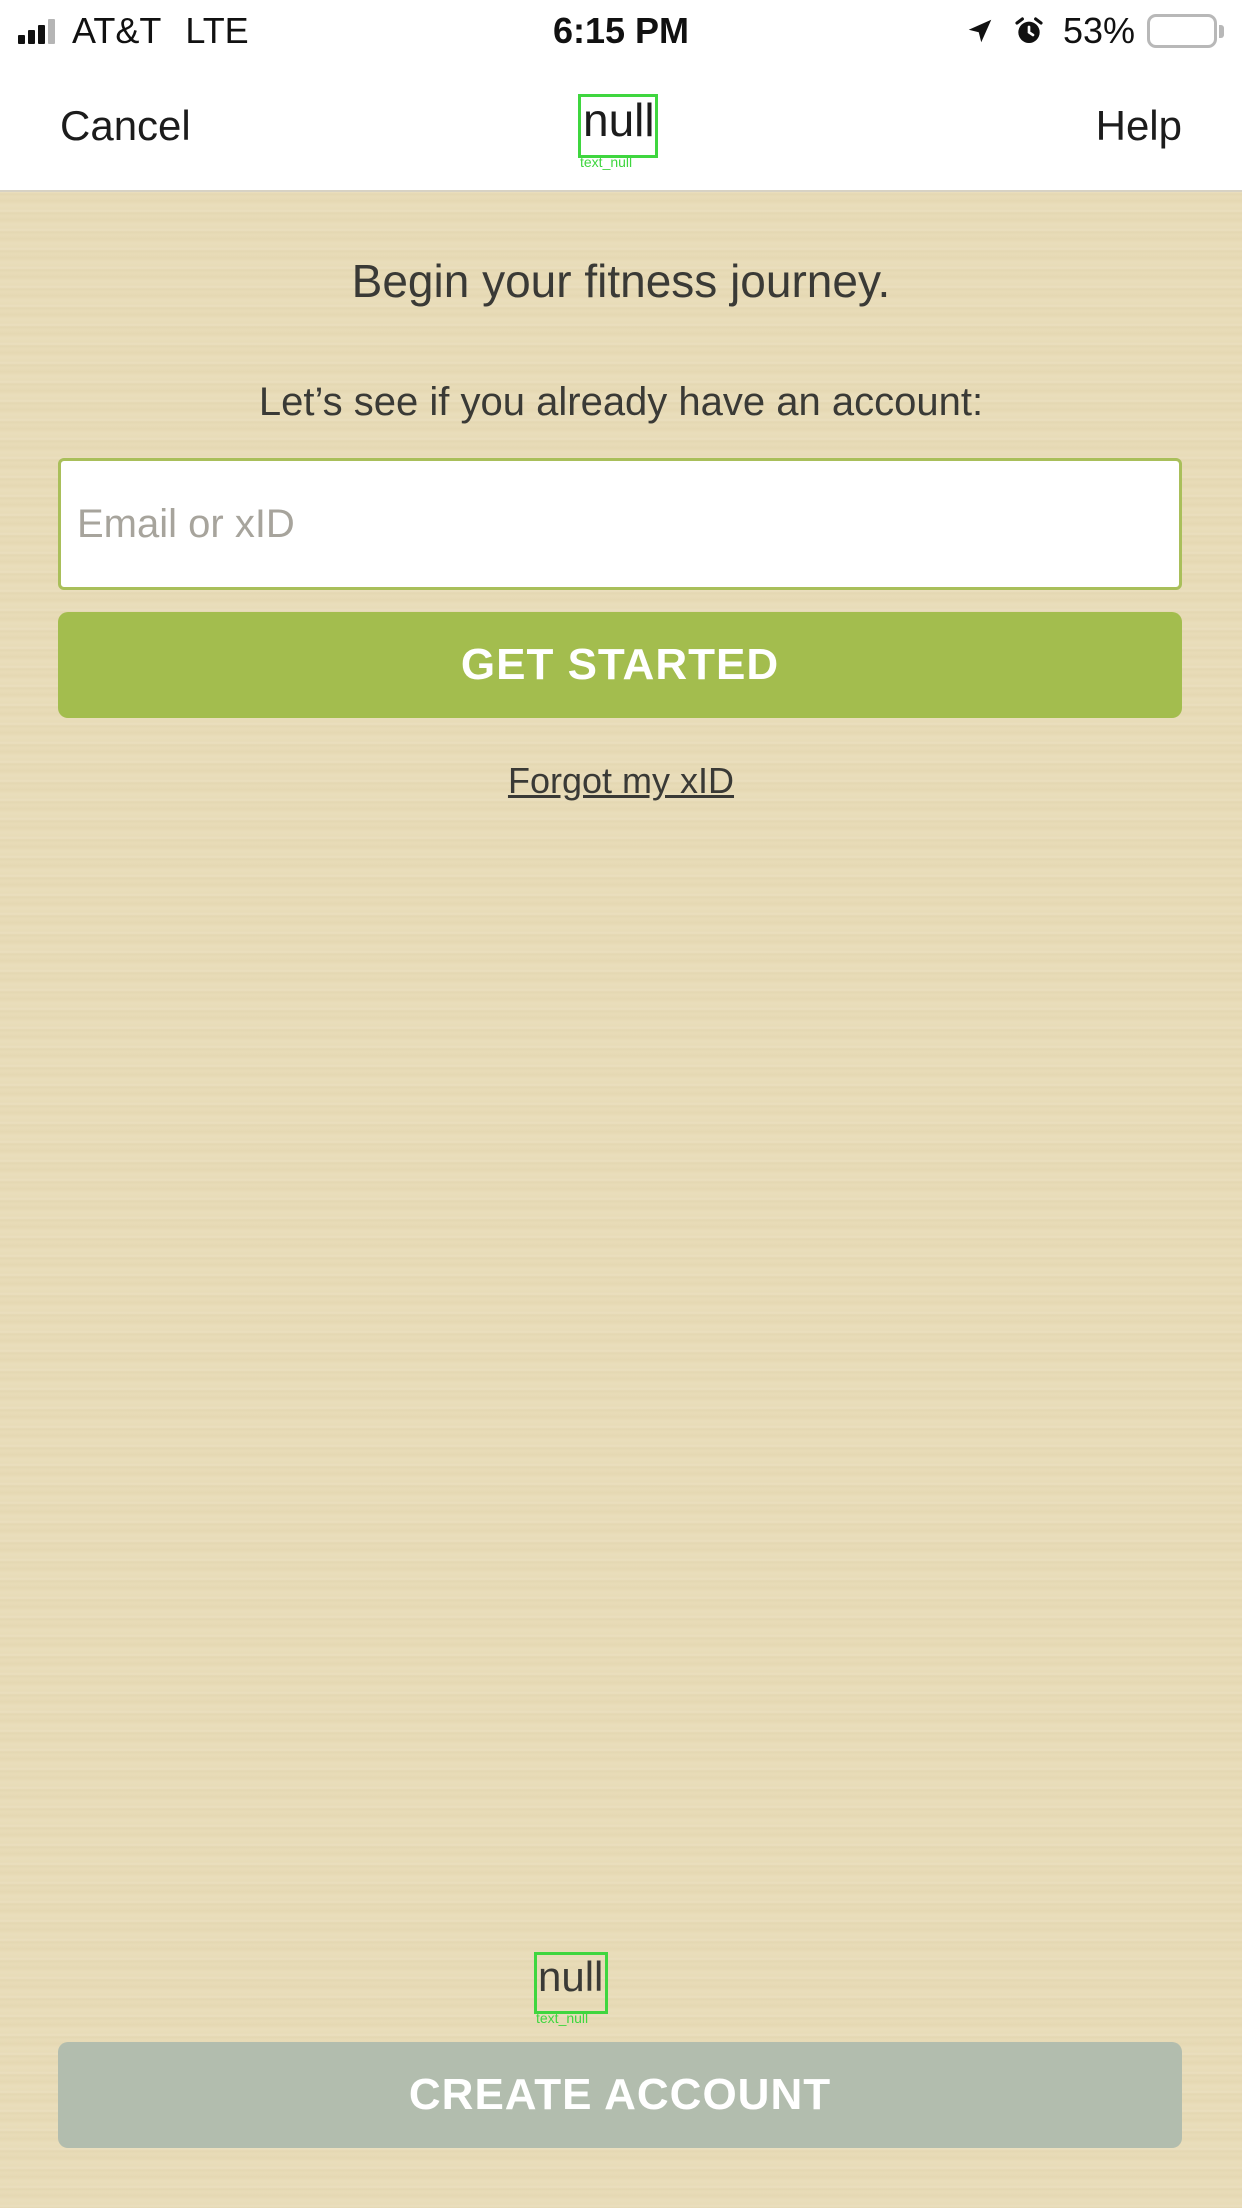 The height and width of the screenshot is (2208, 1242). I want to click on help-button: Help, so click(1139, 126).